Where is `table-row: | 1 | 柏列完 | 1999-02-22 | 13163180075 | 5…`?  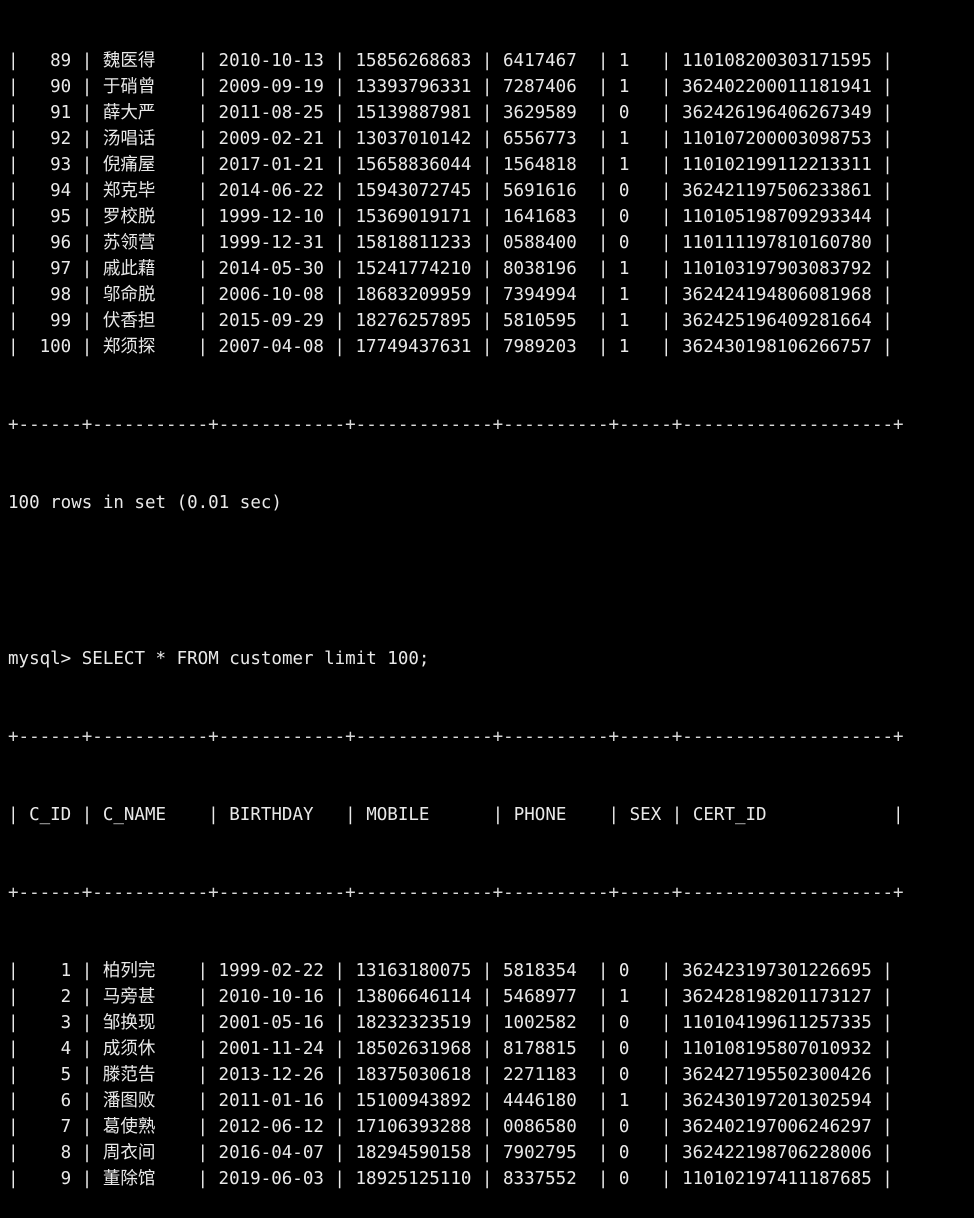
table-row: | 1 | 柏列完 | 1999-02-22 | 13163180075 | 5… is located at coordinates (450, 971).